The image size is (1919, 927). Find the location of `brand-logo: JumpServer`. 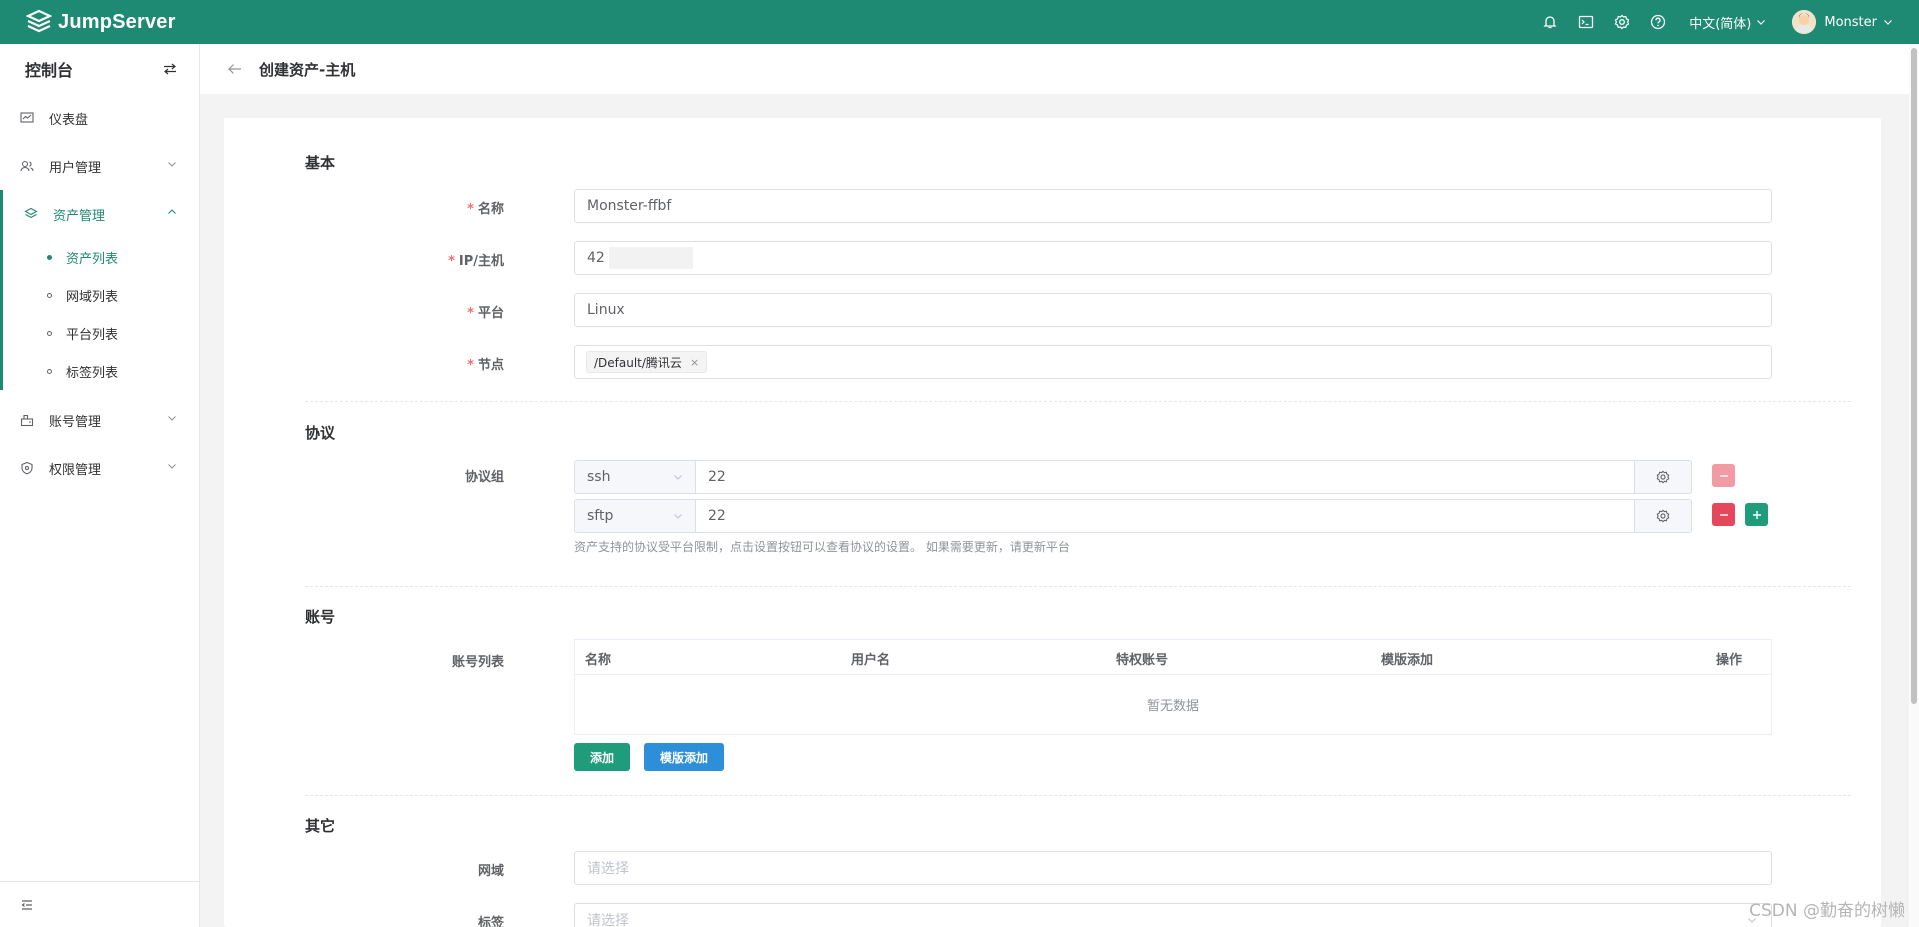

brand-logo: JumpServer is located at coordinates (101, 22).